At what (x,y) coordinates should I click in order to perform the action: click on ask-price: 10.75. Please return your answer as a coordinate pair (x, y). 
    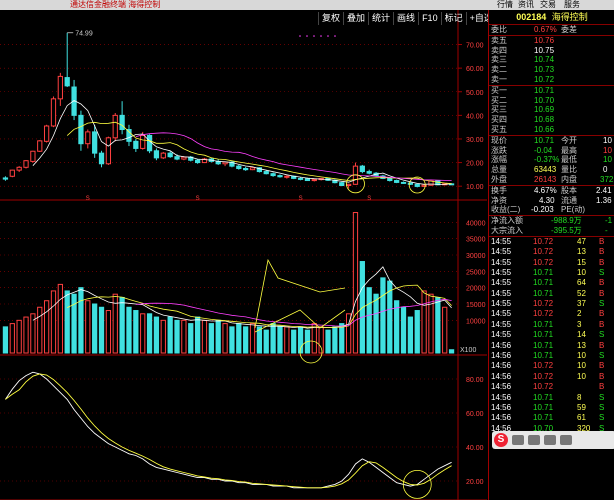
    Looking at the image, I should click on (544, 50).